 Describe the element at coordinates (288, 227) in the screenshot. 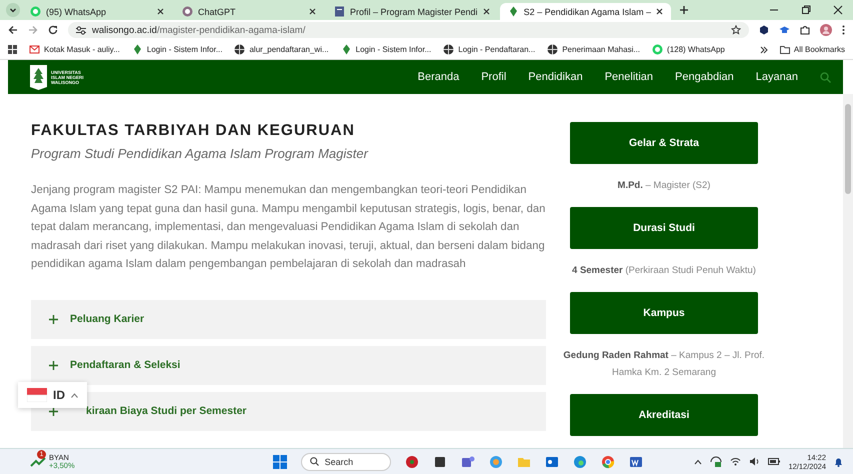

I see `program-description: Jenjang program magister S2 PAI: Mampu menemukan dan mengembangkan teori-teori Pendidikan Agama Islam yang tepat guna dan hasil guna. Mampu mengambil keputusan strategis, logis, benar, dan tepat dalam merancang, implementasi, dan mengevaluasi Pendidikan Agama Islam di sekolah dan madrasah dari riset yang dilakukan. Mampu melakukan inovasi, teruji, aktual, dan berseni dalam bidang pendidikan agama Islam dalam pengembangan pembelajaran di sekolah dan madrasah` at that location.